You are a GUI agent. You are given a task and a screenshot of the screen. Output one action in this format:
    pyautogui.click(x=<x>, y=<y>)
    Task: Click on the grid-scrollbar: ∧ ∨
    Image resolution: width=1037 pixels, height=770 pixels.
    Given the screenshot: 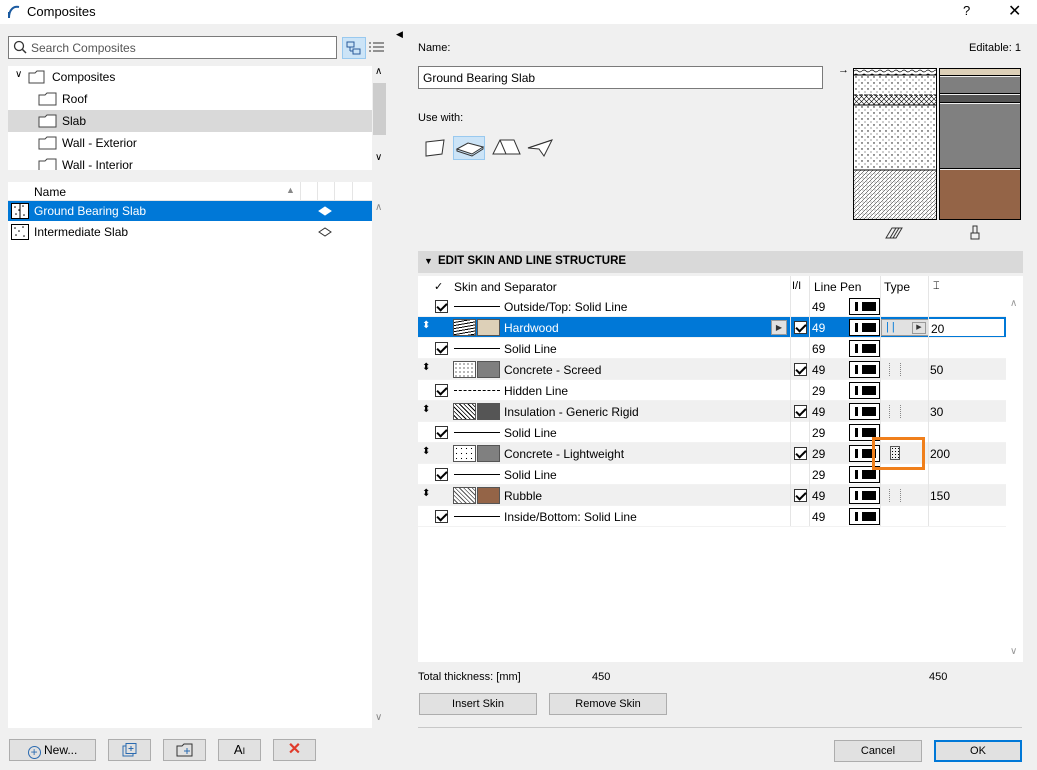 What is the action you would take?
    pyautogui.click(x=1014, y=469)
    